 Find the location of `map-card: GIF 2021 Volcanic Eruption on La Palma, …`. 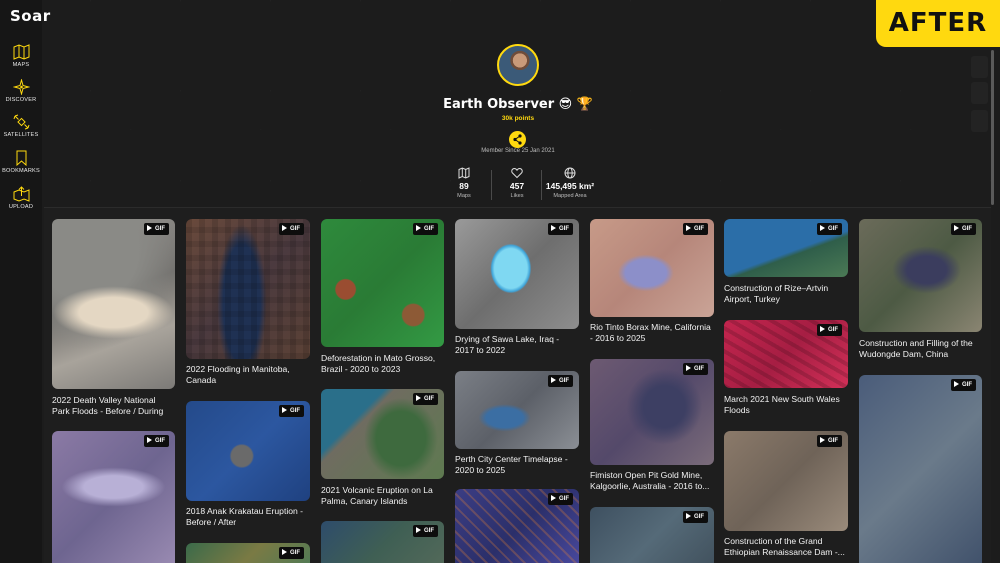

map-card: GIF 2021 Volcanic Eruption on La Palma, … is located at coordinates (382, 448).